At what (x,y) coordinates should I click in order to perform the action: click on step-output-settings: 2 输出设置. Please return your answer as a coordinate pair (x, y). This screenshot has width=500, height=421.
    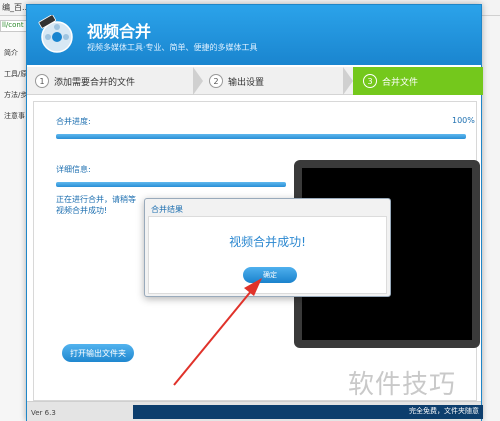
    Looking at the image, I should click on (275, 81).